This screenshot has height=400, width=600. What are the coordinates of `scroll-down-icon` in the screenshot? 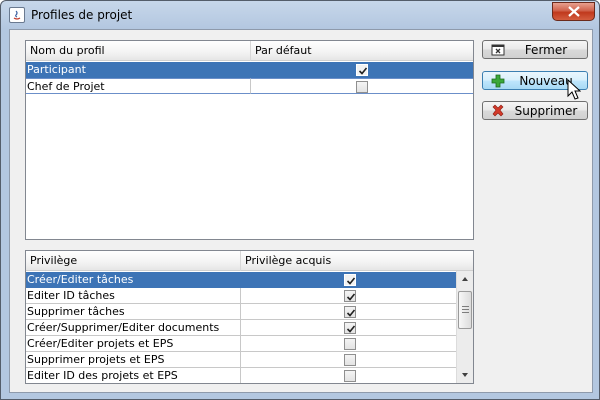 It's located at (465, 375).